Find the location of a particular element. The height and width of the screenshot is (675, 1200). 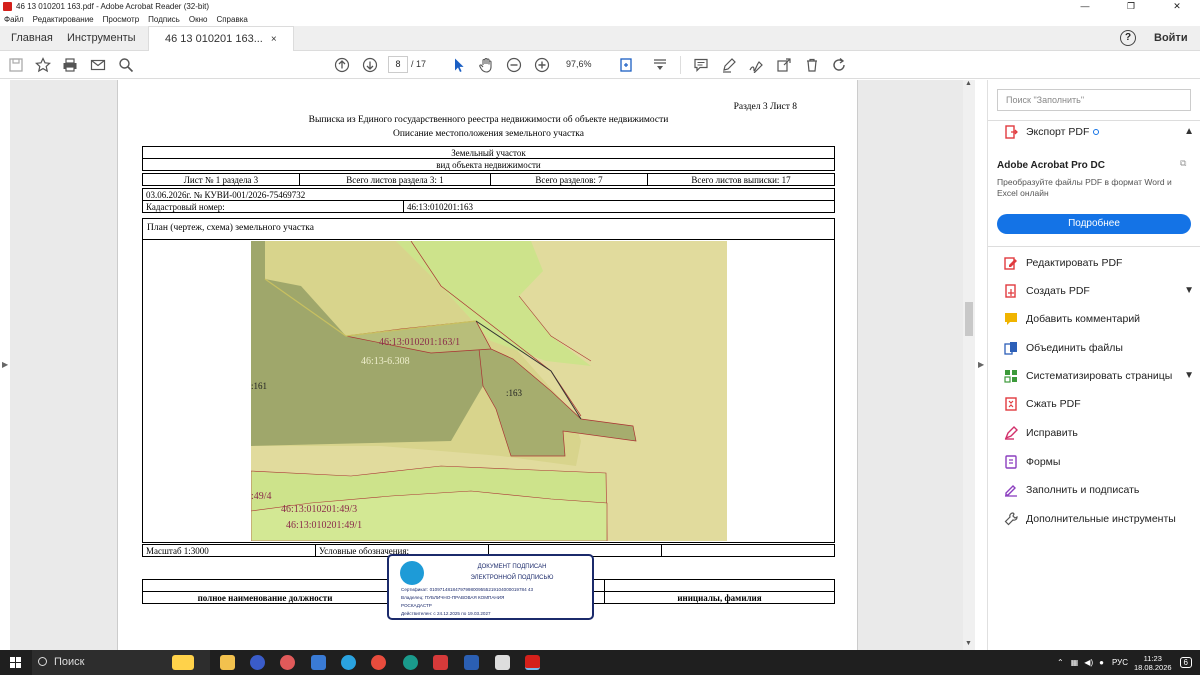

menu-help: Справка is located at coordinates (231, 19).